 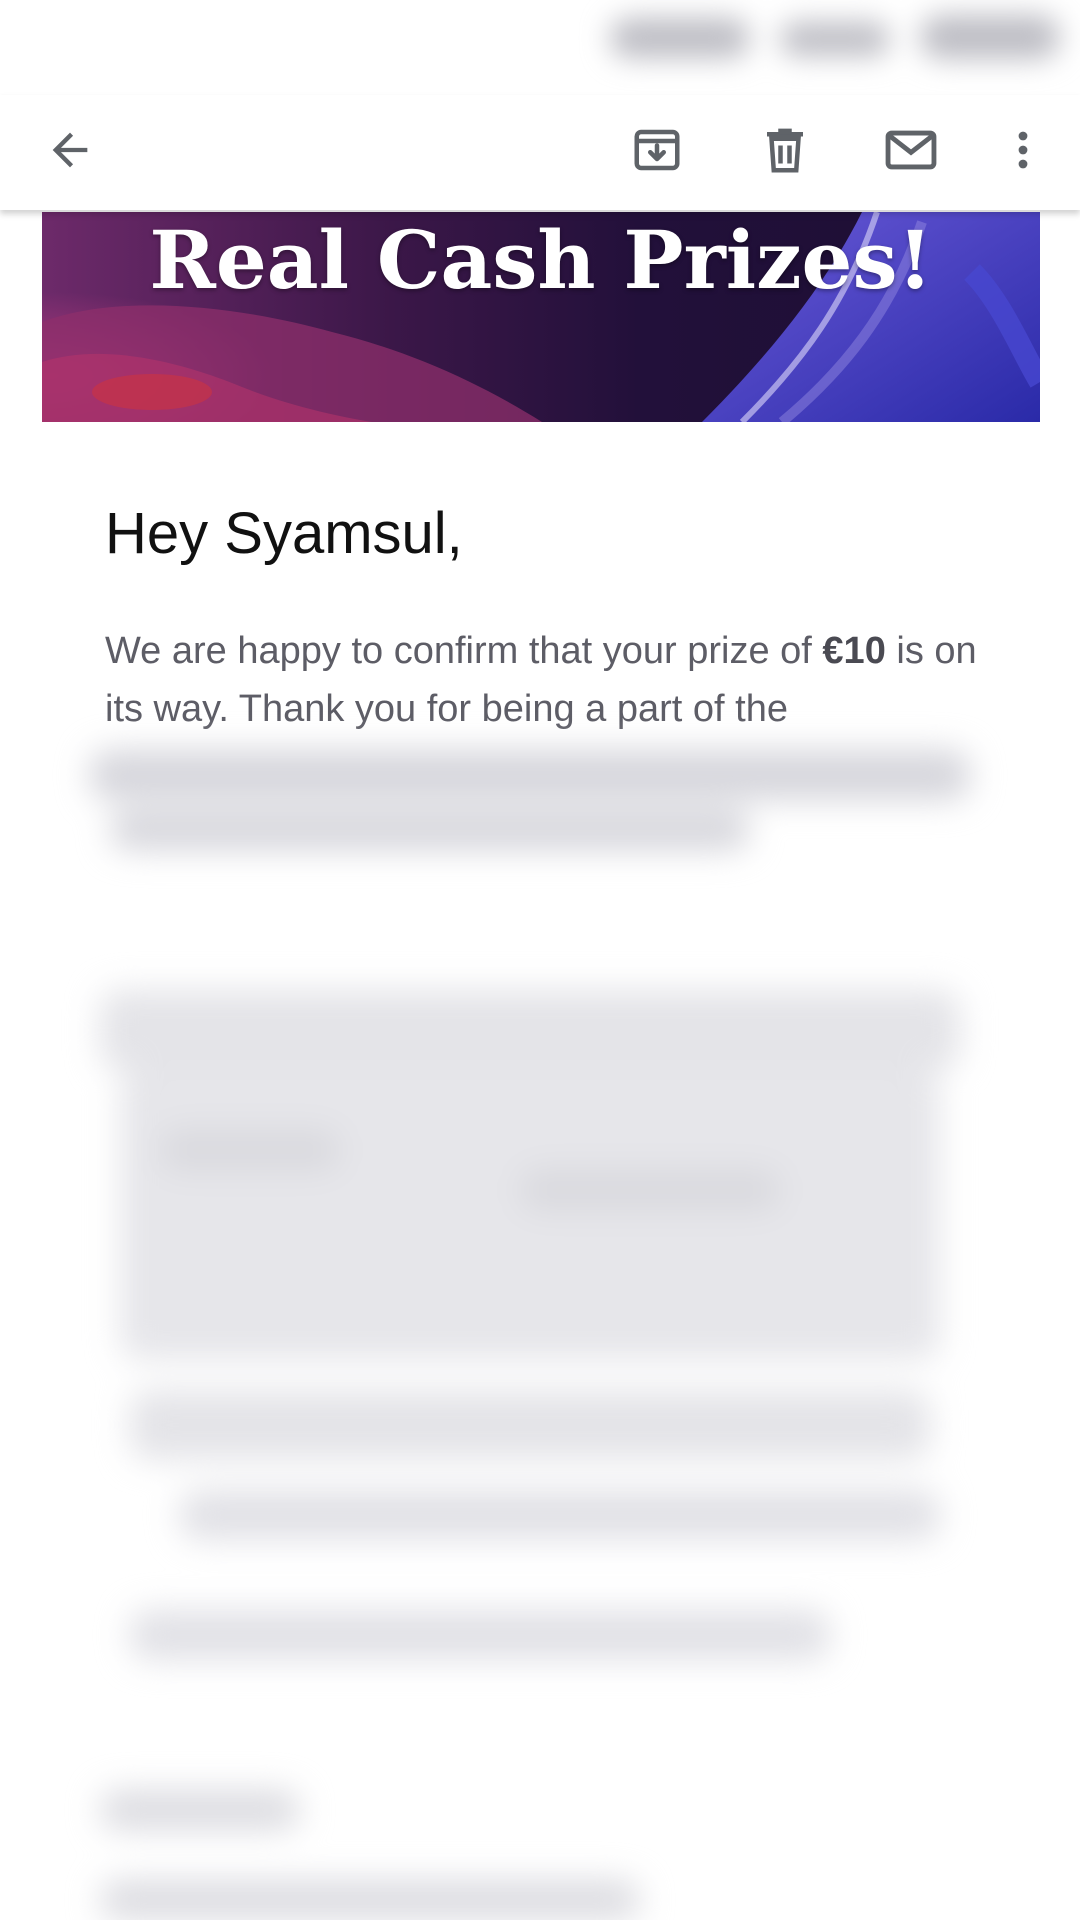 I want to click on email-toolbar, so click(x=540, y=152).